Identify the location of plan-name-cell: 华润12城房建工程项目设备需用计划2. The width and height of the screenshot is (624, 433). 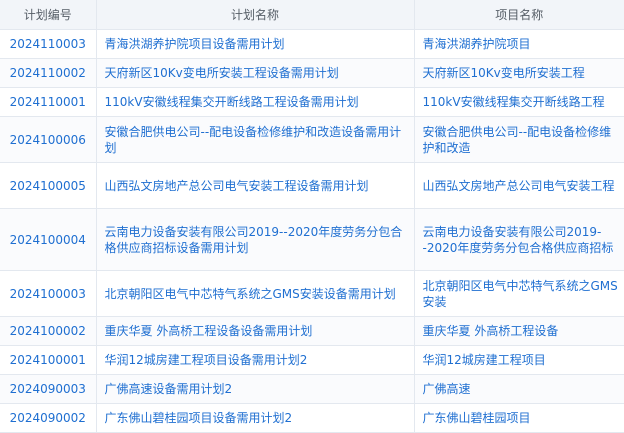
(255, 360).